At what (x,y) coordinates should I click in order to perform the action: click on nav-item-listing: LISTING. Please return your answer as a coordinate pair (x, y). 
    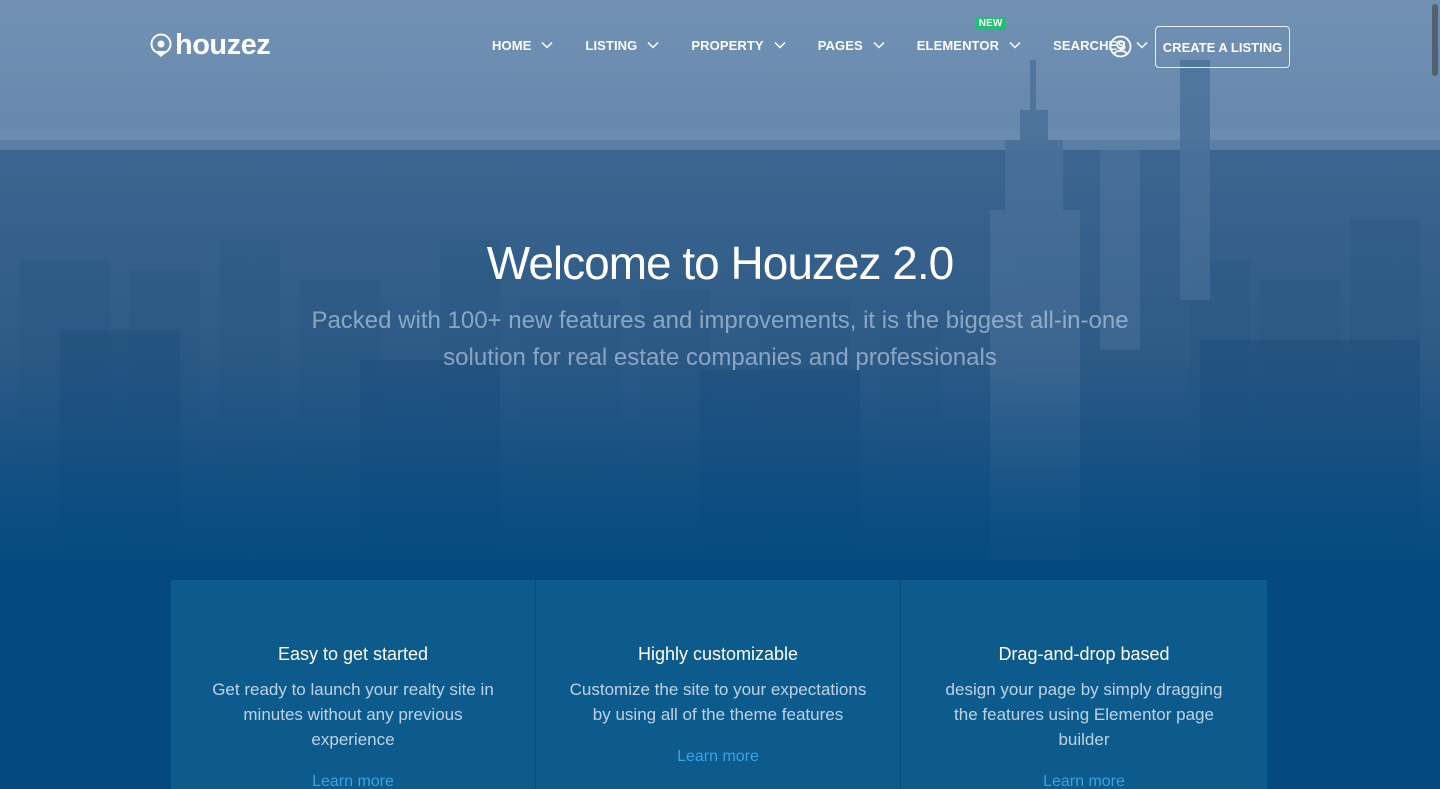
    Looking at the image, I should click on (622, 45).